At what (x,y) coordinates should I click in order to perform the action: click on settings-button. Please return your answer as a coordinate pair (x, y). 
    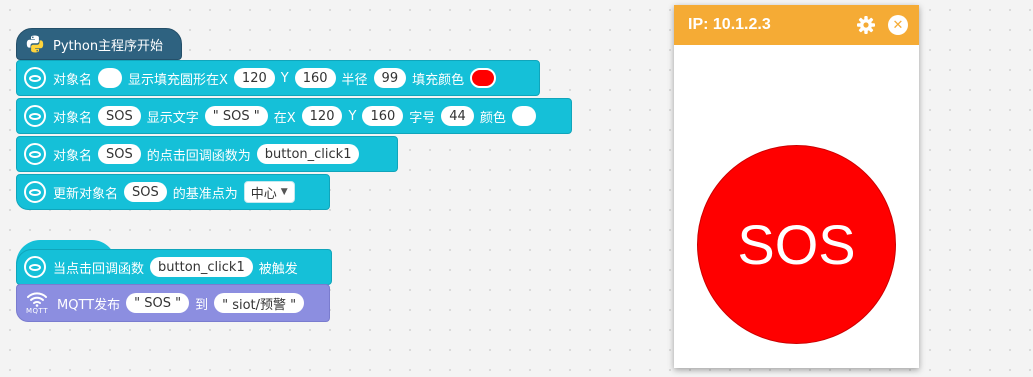
    Looking at the image, I should click on (866, 25).